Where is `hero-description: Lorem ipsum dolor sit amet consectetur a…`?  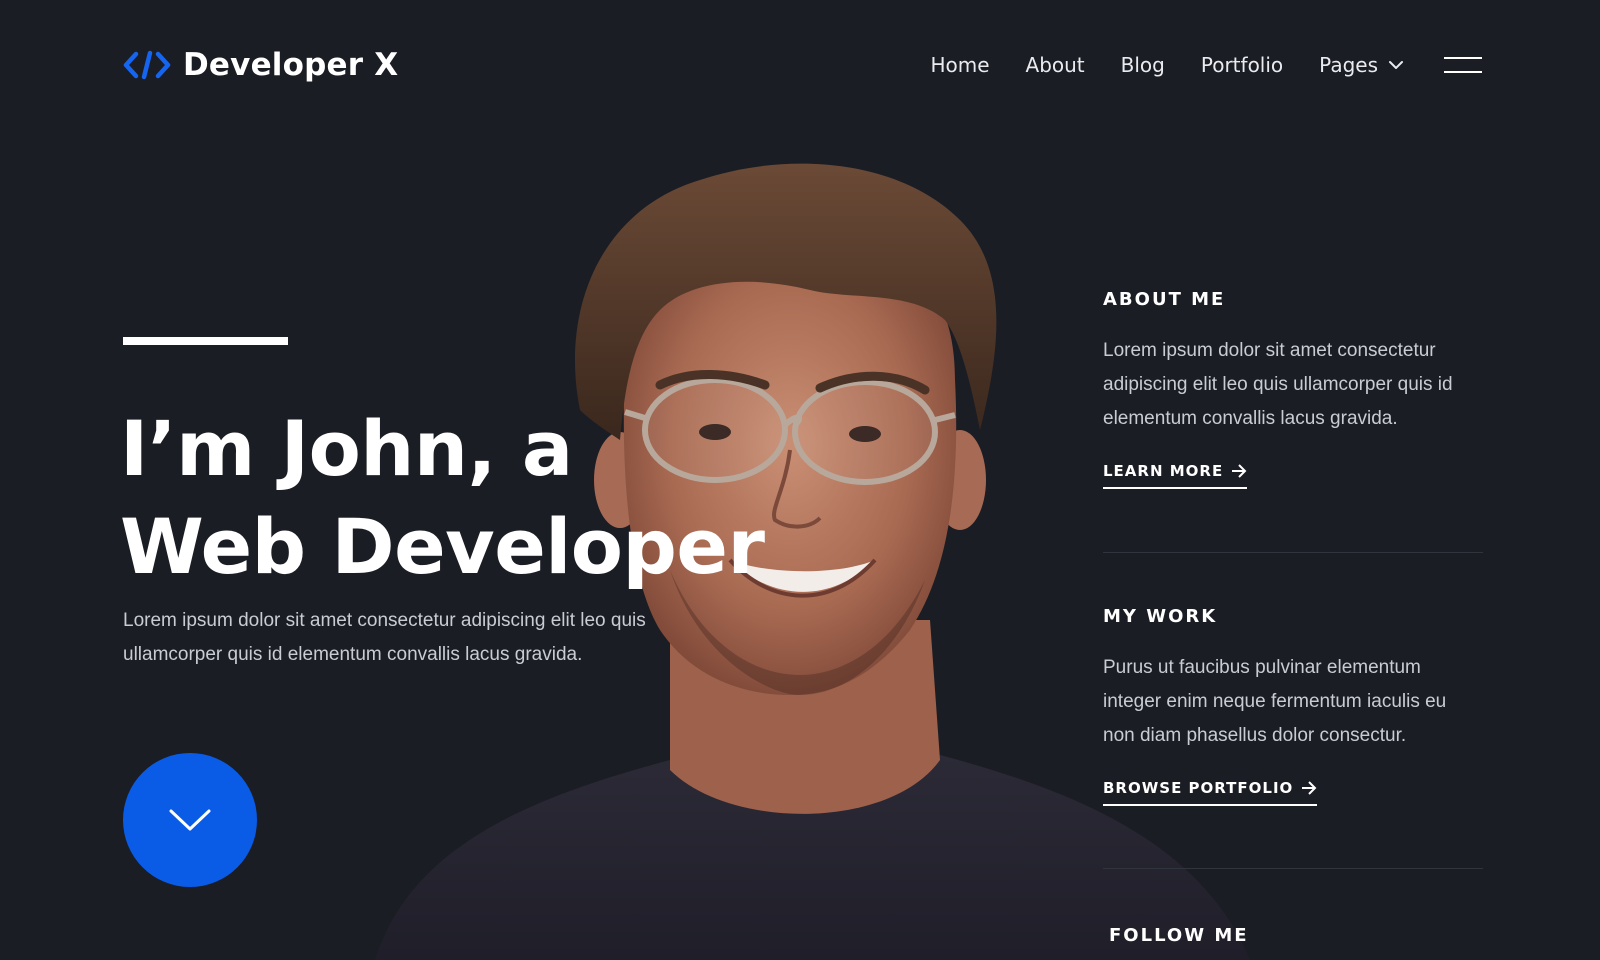 hero-description: Lorem ipsum dolor sit amet consectetur a… is located at coordinates (384, 637).